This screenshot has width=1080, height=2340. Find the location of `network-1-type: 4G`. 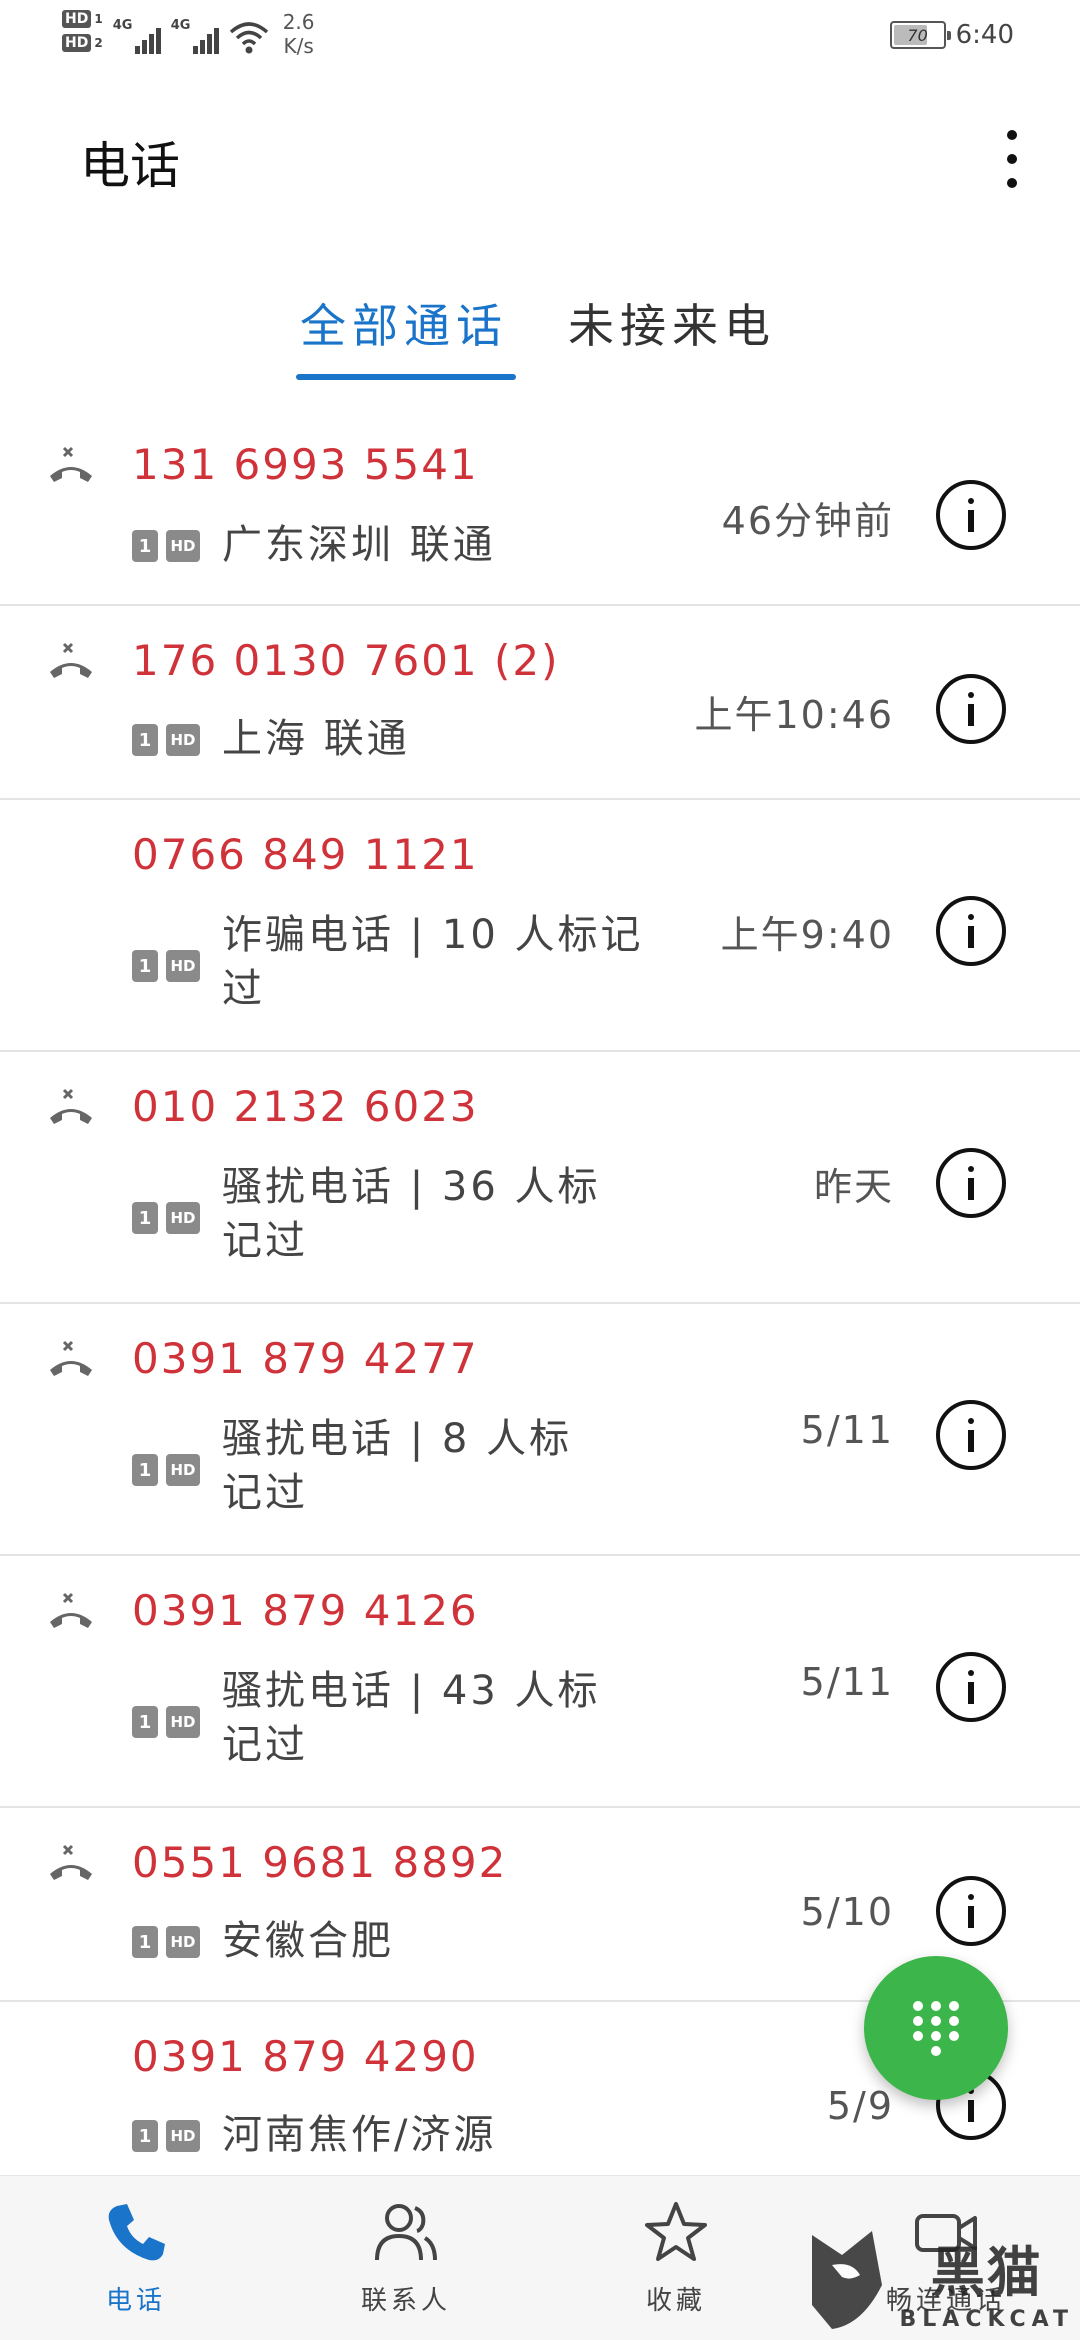

network-1-type: 4G is located at coordinates (122, 25).